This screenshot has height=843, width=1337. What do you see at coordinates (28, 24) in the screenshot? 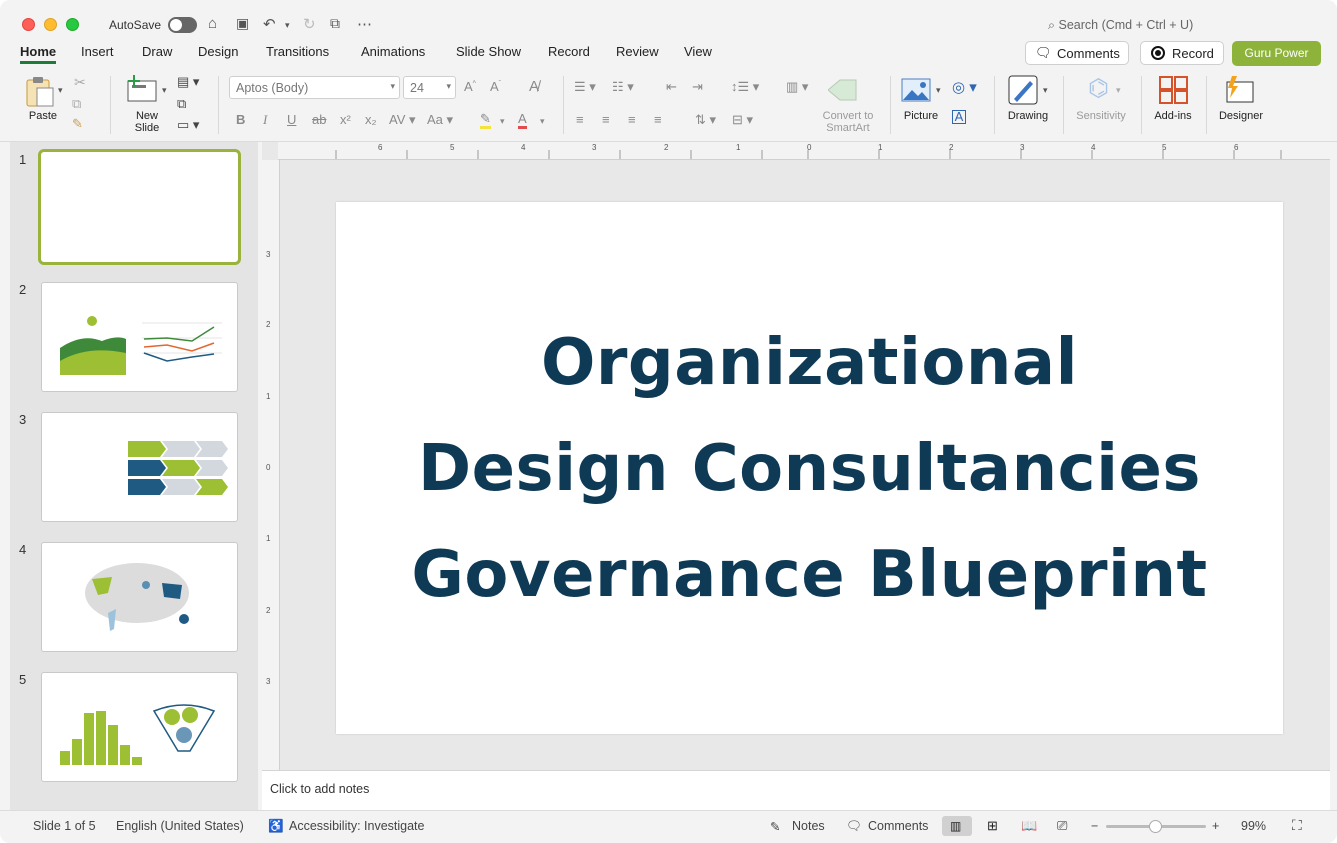
I see `close-window-button` at bounding box center [28, 24].